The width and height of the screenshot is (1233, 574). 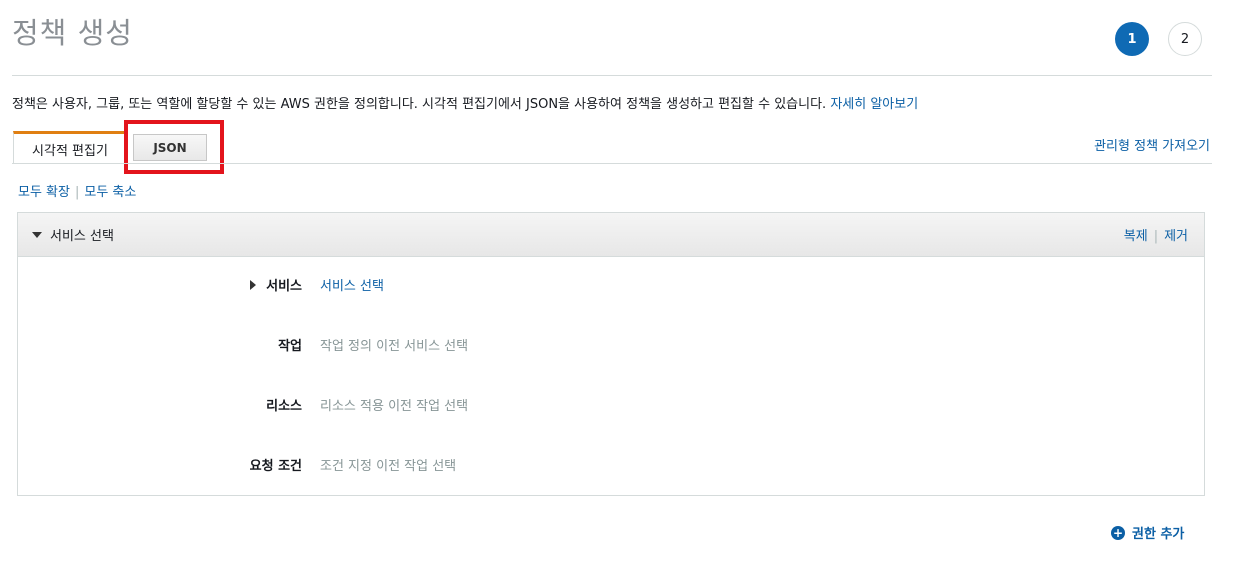 I want to click on expand-collapse-controls: 모두 확장 | 모두 축소, so click(x=77, y=190).